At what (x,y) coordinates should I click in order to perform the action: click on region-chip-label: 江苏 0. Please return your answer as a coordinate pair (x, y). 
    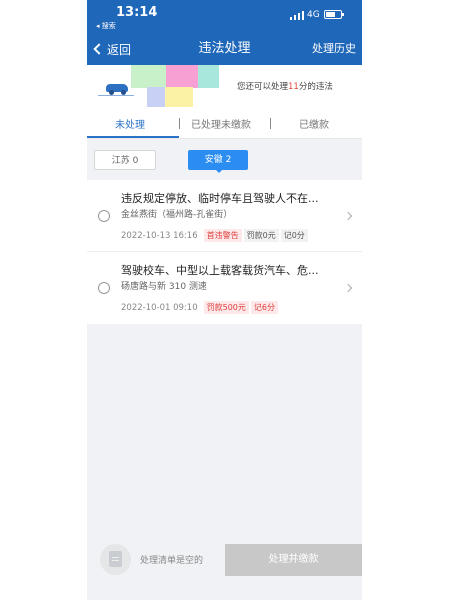
    Looking at the image, I should click on (125, 161).